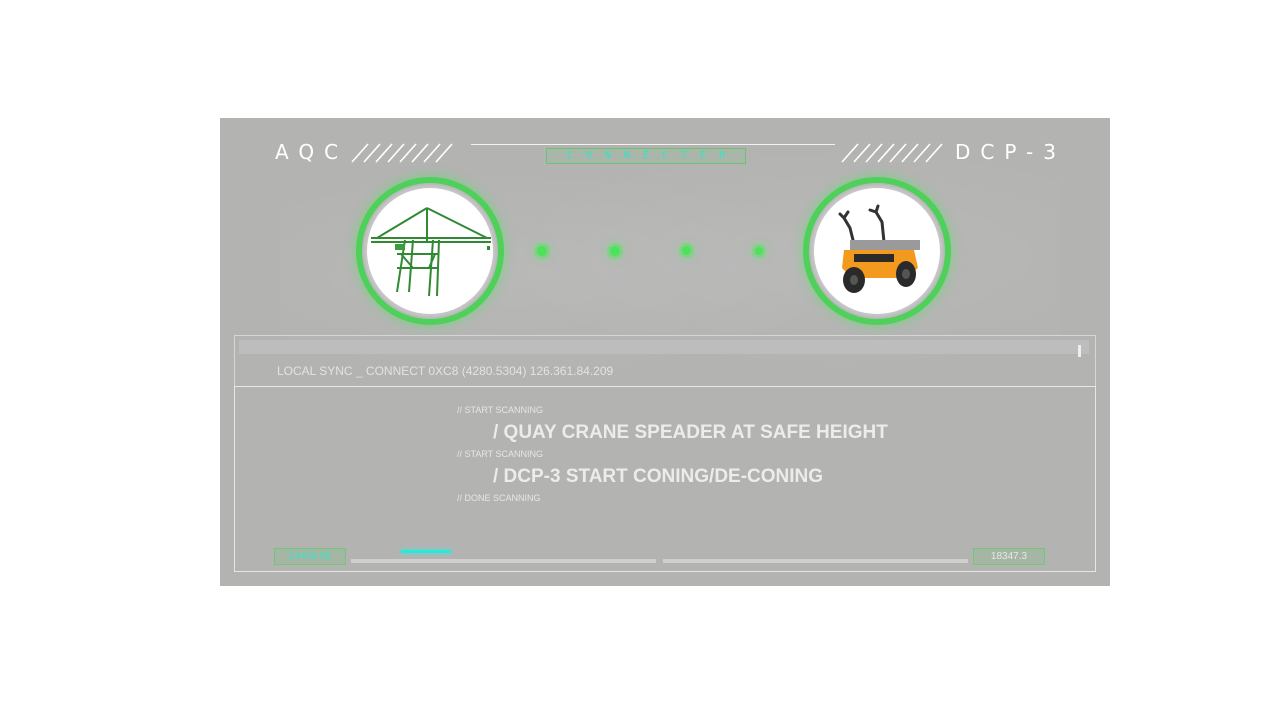 The height and width of the screenshot is (720, 1280). Describe the element at coordinates (312, 152) in the screenshot. I see `left-device-label: AQC` at that location.